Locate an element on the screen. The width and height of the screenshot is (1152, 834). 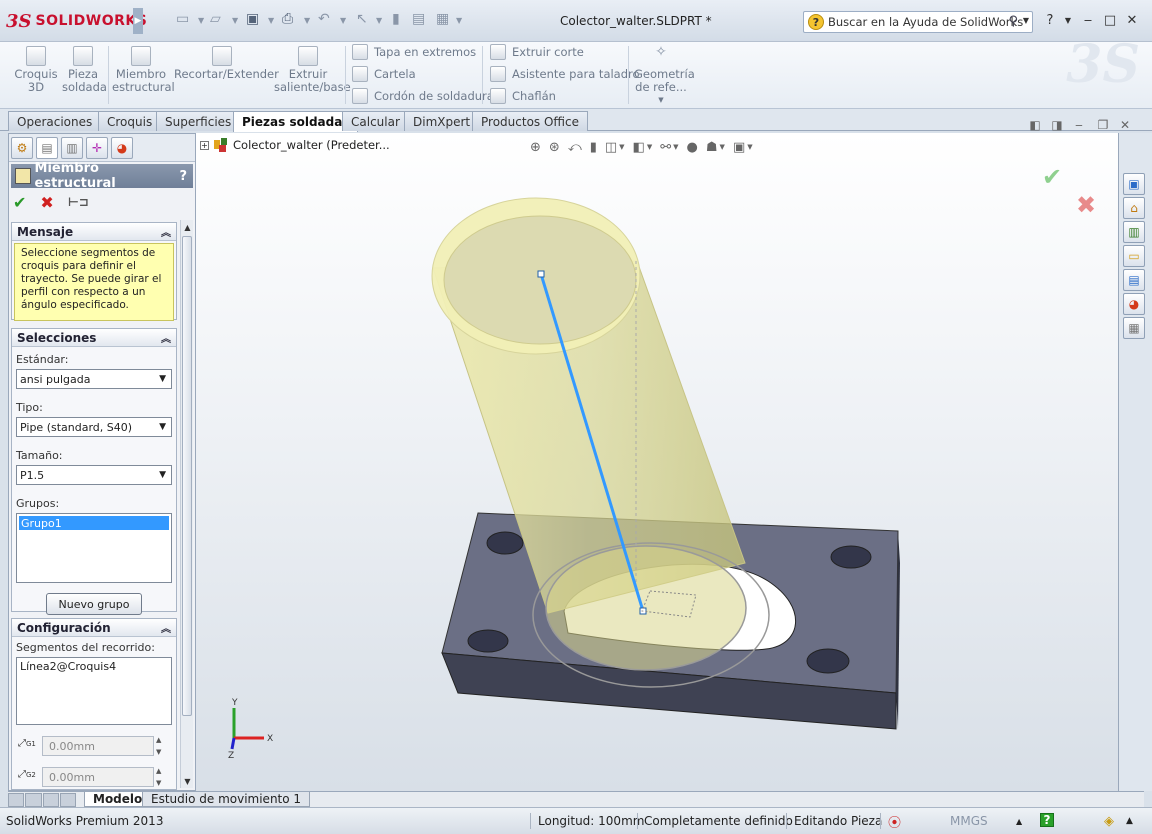
options-icon: ▦ is located at coordinates (442, 21).